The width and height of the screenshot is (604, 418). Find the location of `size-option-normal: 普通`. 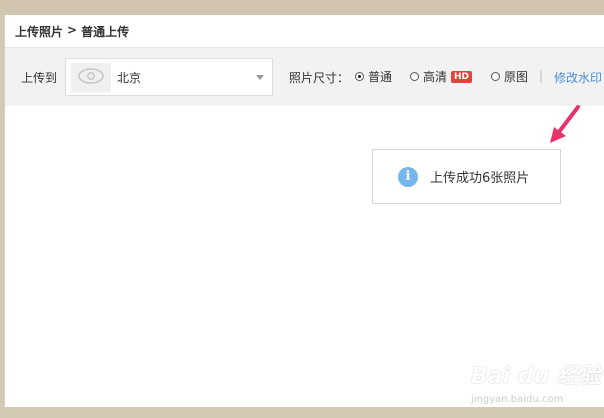

size-option-normal: 普通 is located at coordinates (373, 76).